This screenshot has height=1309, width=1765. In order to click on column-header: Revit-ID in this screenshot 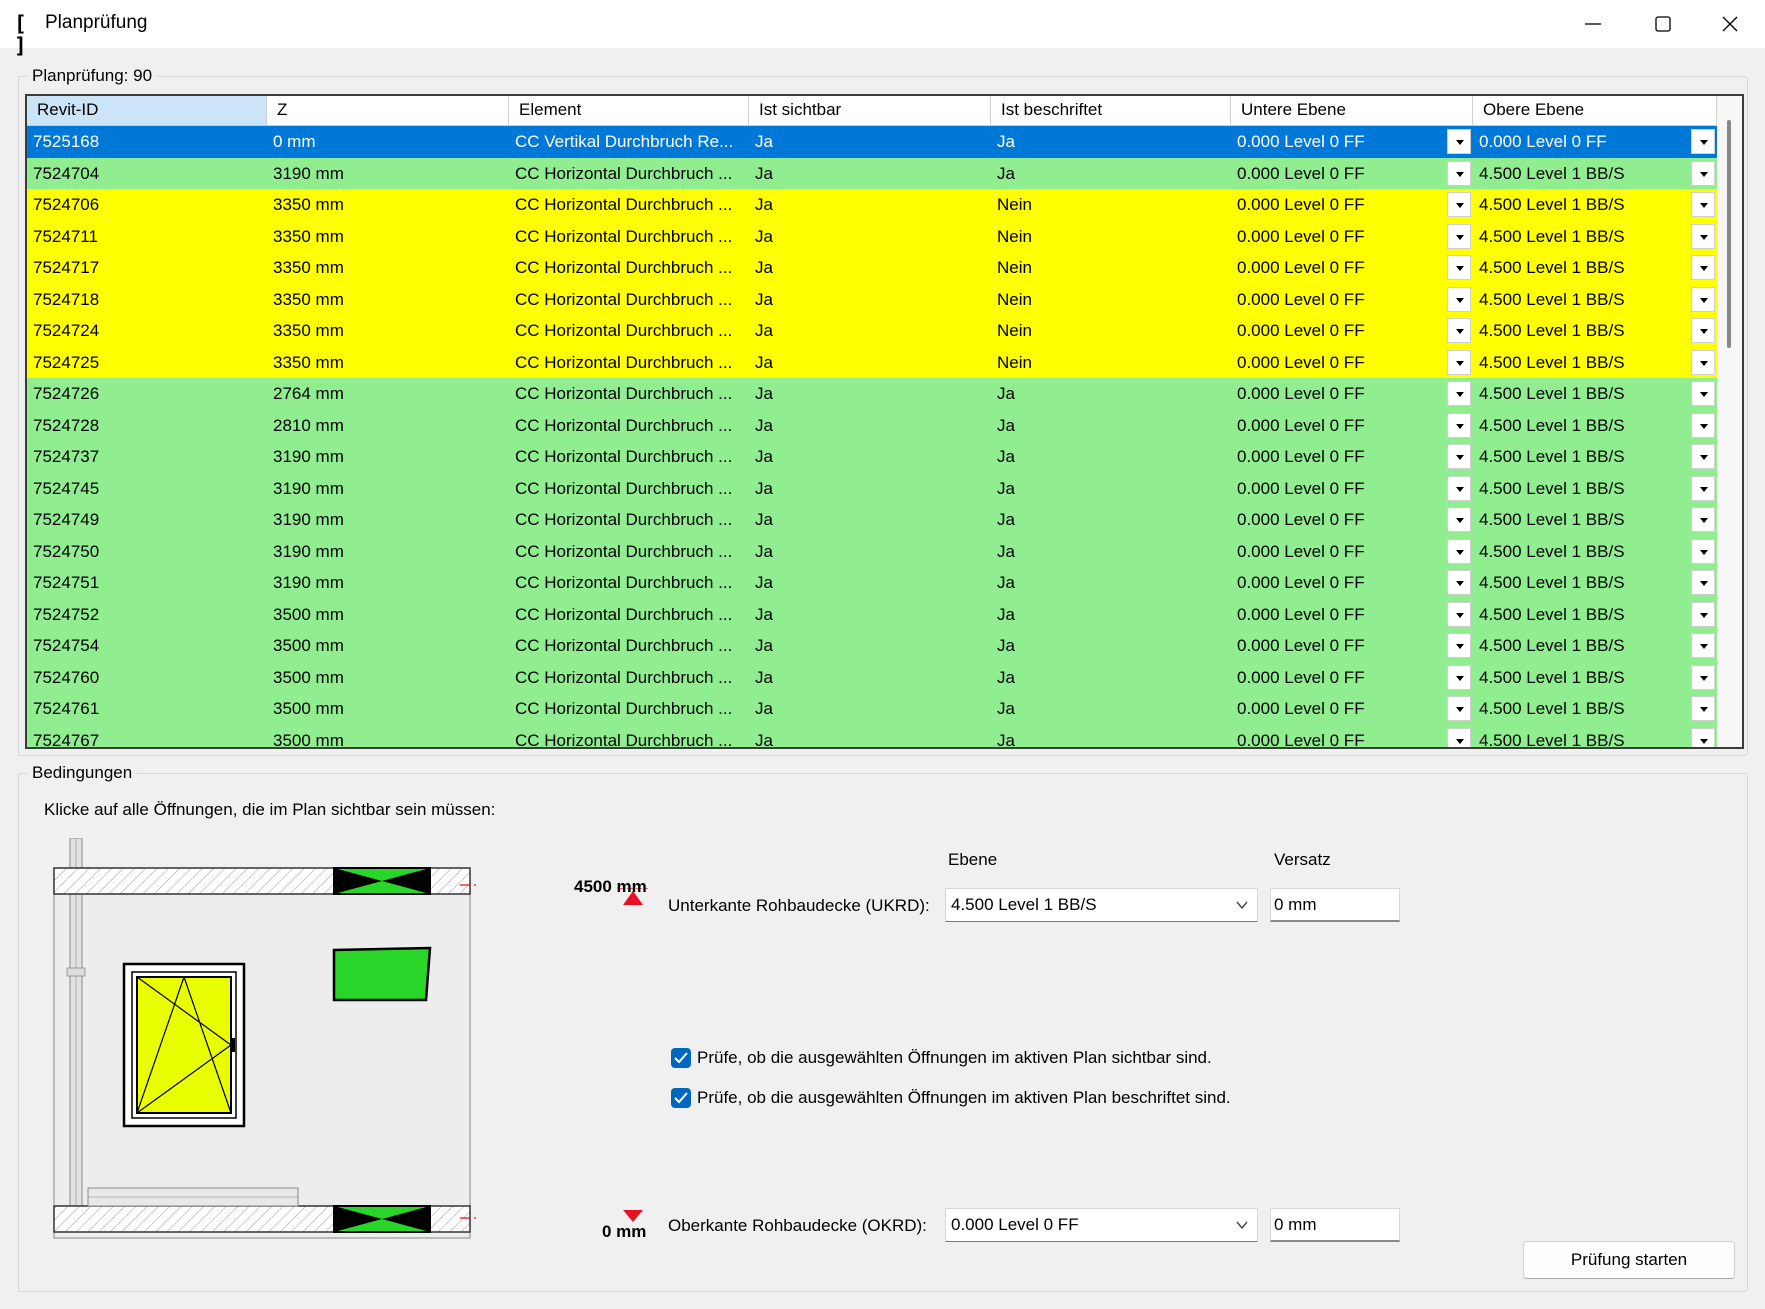, I will do `click(147, 111)`.